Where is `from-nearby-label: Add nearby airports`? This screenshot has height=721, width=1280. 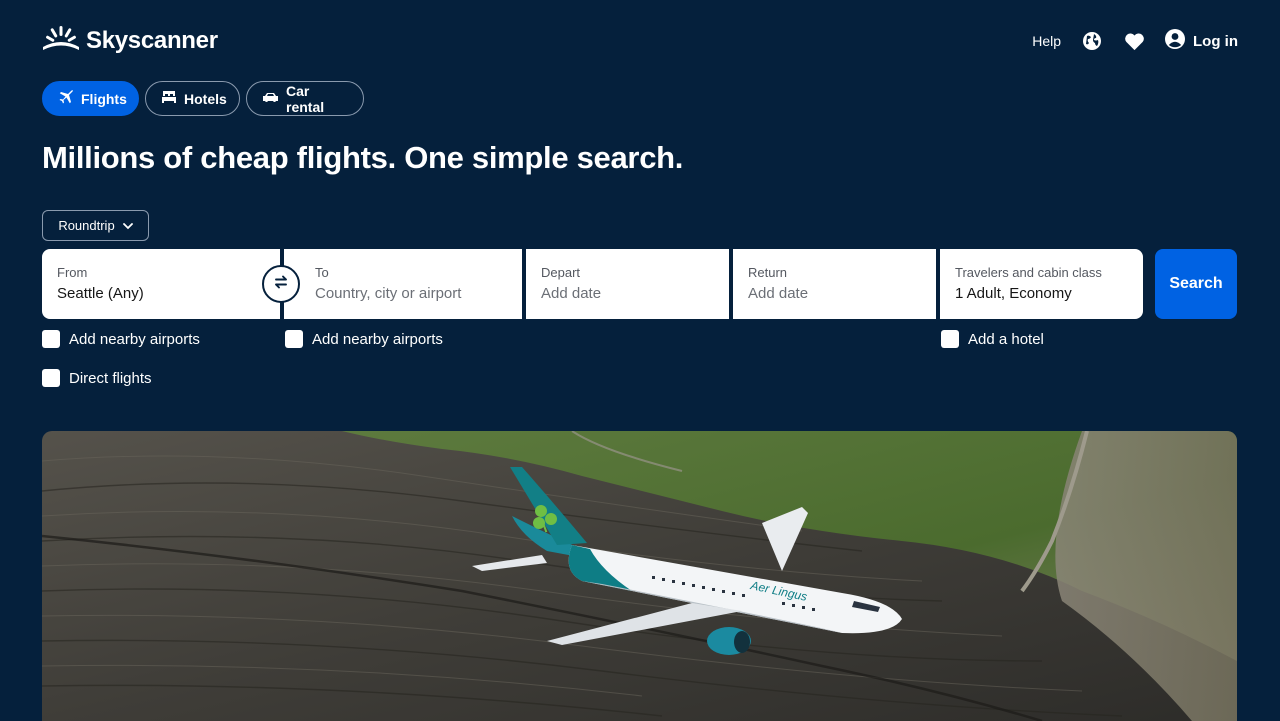
from-nearby-label: Add nearby airports is located at coordinates (134, 339).